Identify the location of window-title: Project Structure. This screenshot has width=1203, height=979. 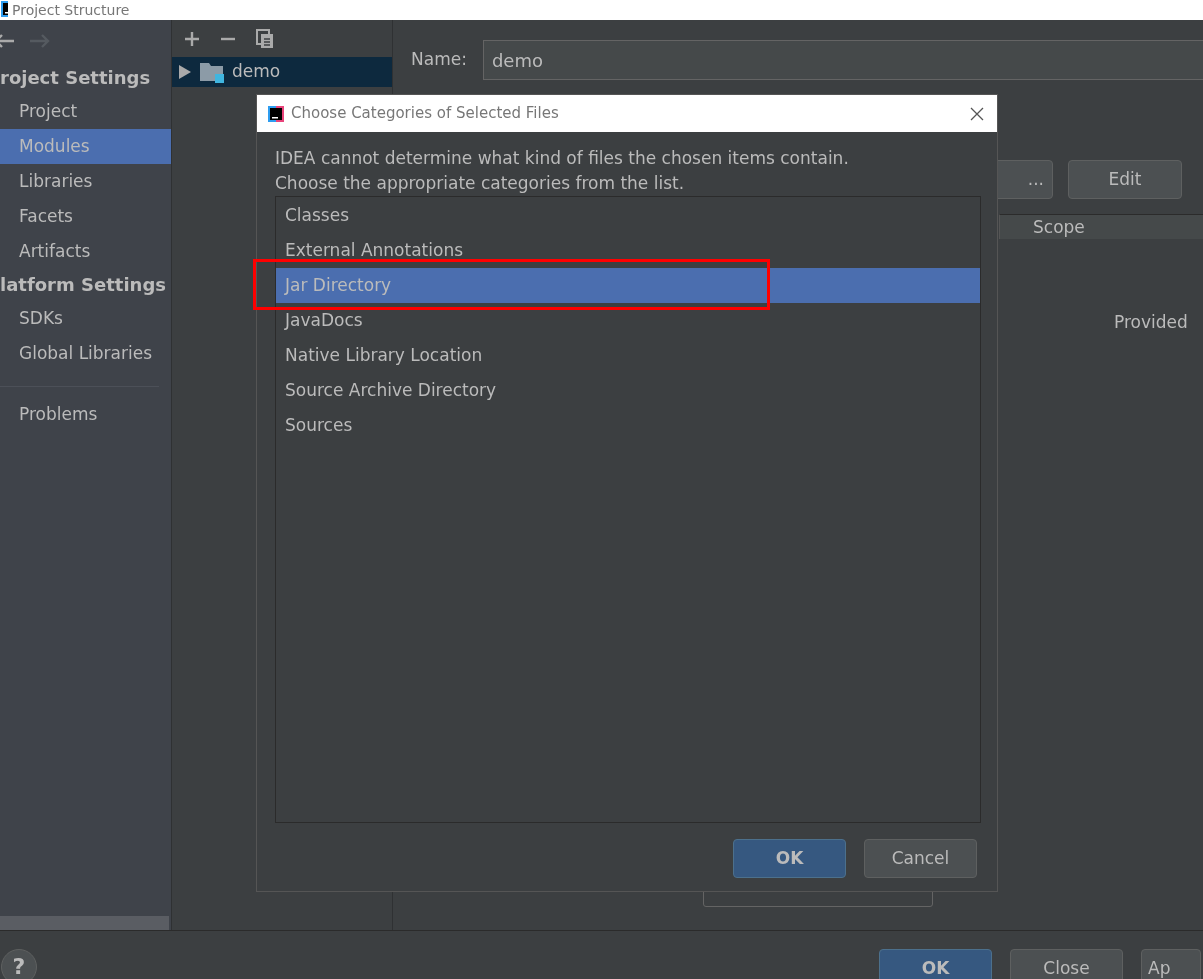
(71, 10).